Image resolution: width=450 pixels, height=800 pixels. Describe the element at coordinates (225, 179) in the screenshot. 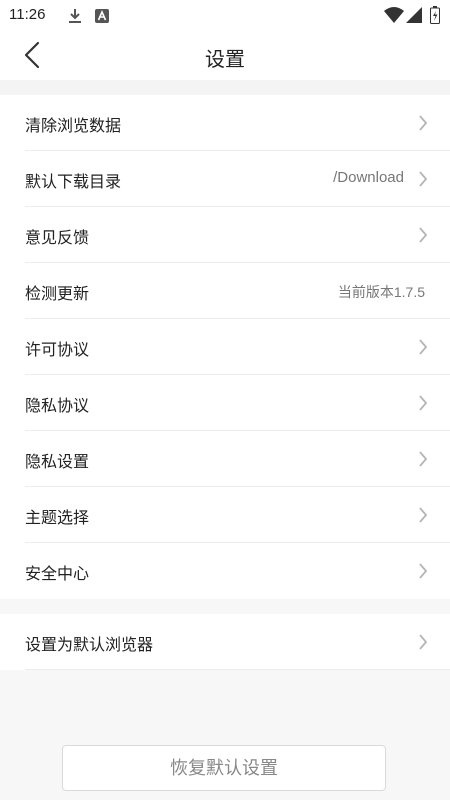

I see `default-download-dir-item: 默认下载目录 /Download` at that location.